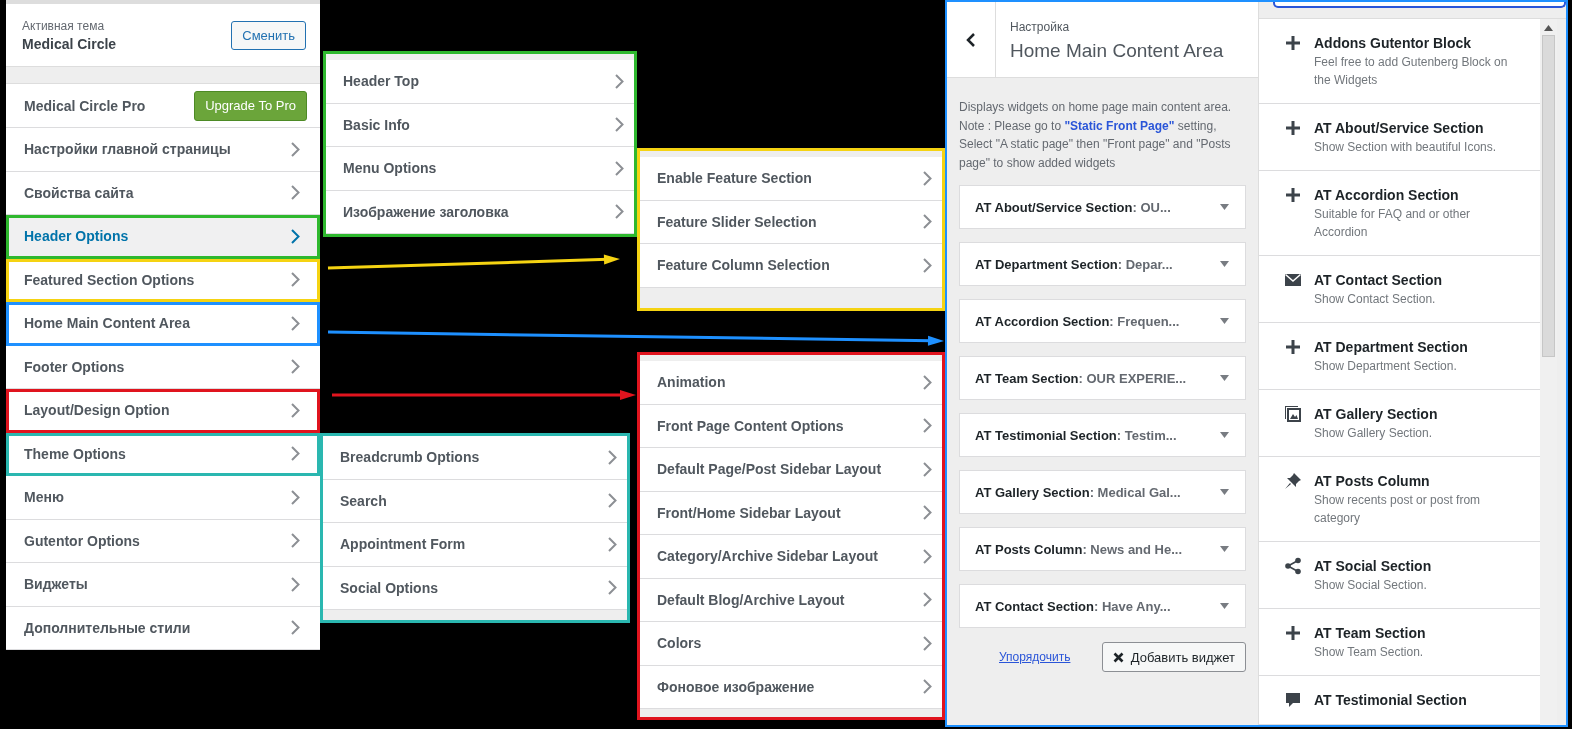 The height and width of the screenshot is (729, 1572). Describe the element at coordinates (791, 557) in the screenshot. I see `menu-item: Category/Archive Sidebar Layout` at that location.